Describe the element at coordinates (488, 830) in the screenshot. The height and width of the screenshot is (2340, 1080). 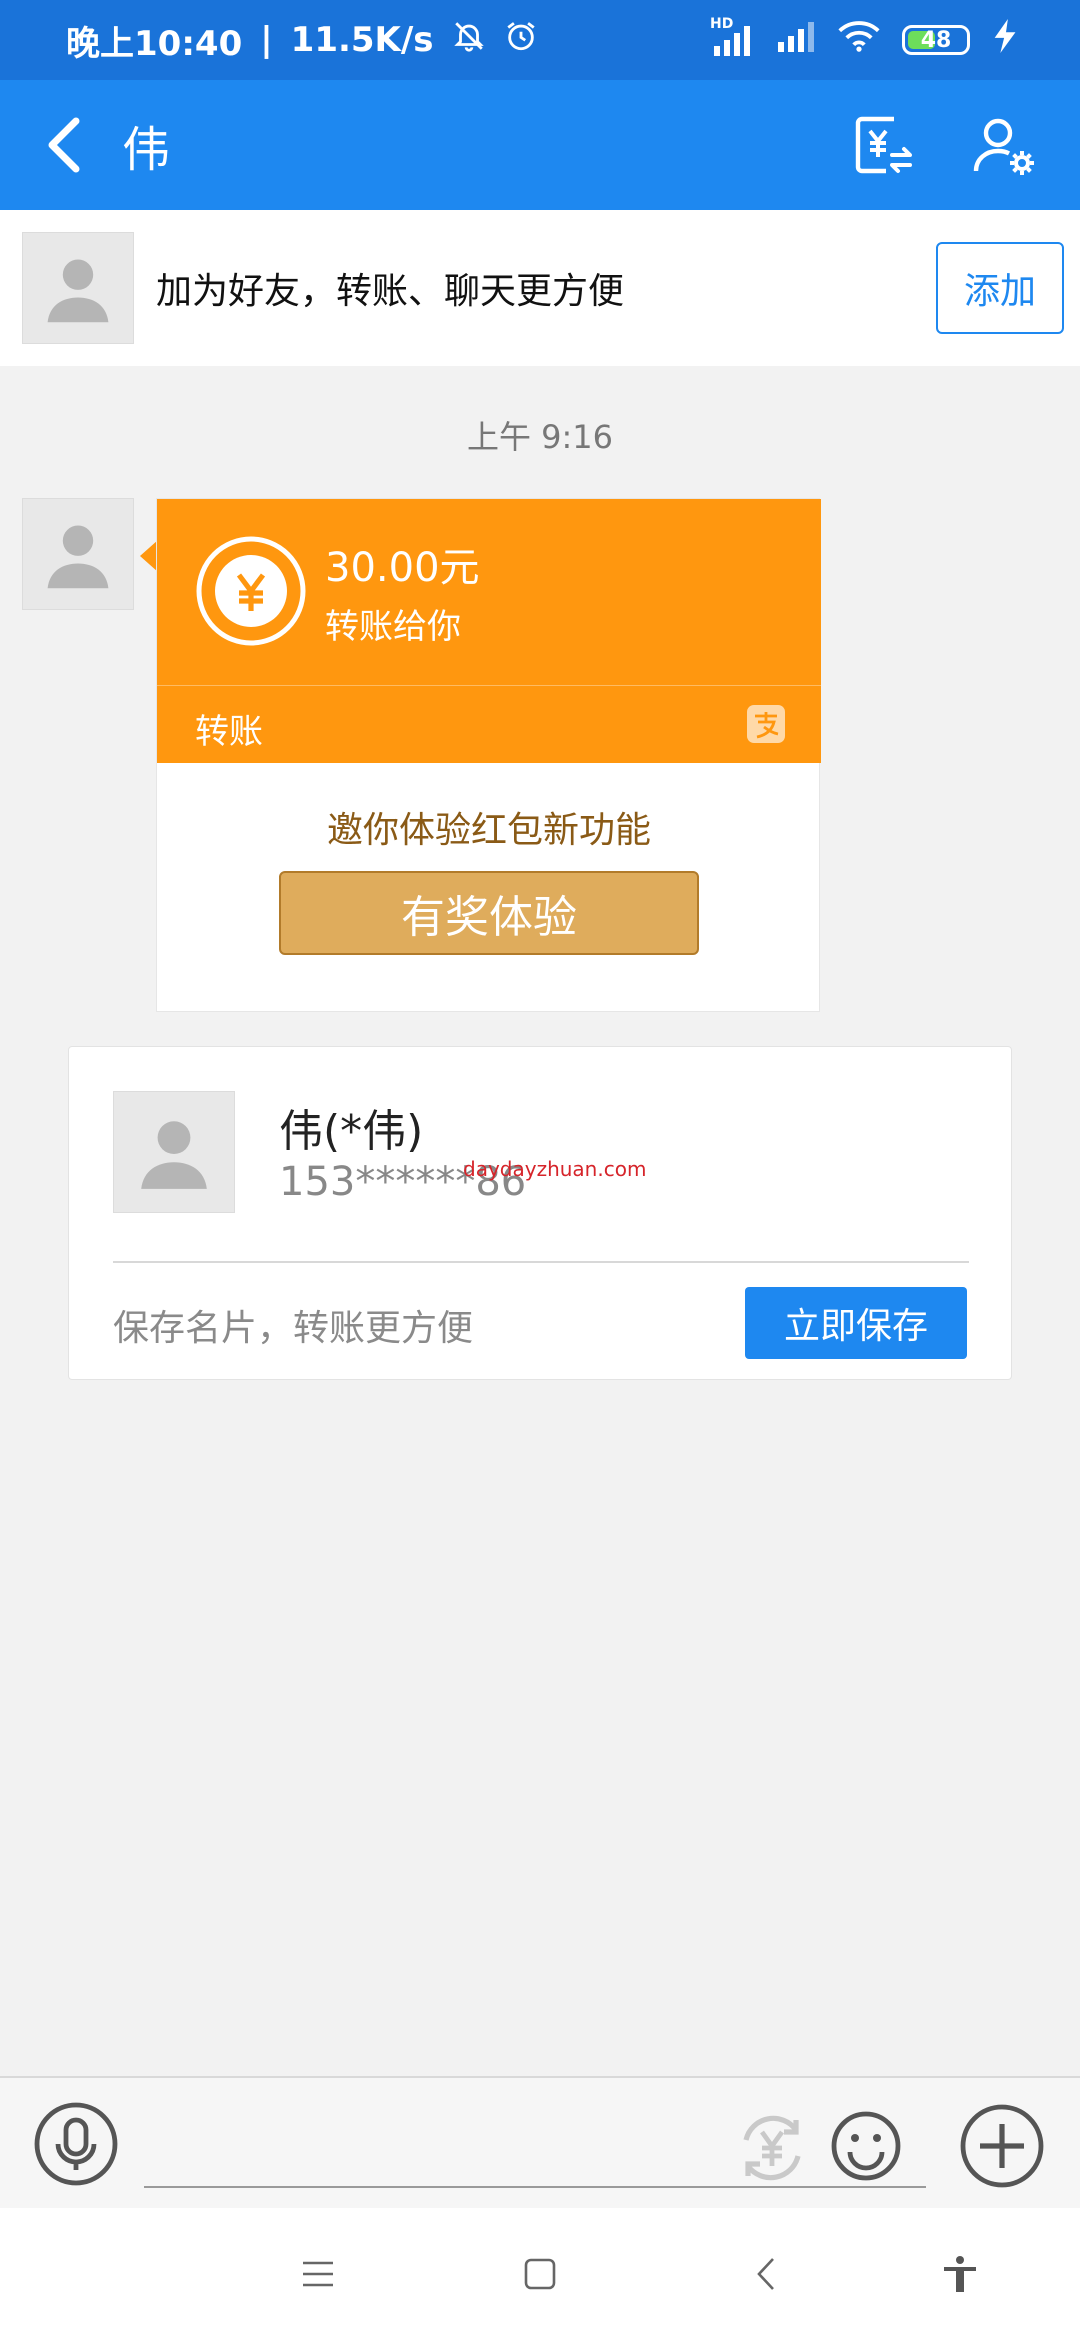
I see `promo-text: 邀你体验红包新功能` at that location.